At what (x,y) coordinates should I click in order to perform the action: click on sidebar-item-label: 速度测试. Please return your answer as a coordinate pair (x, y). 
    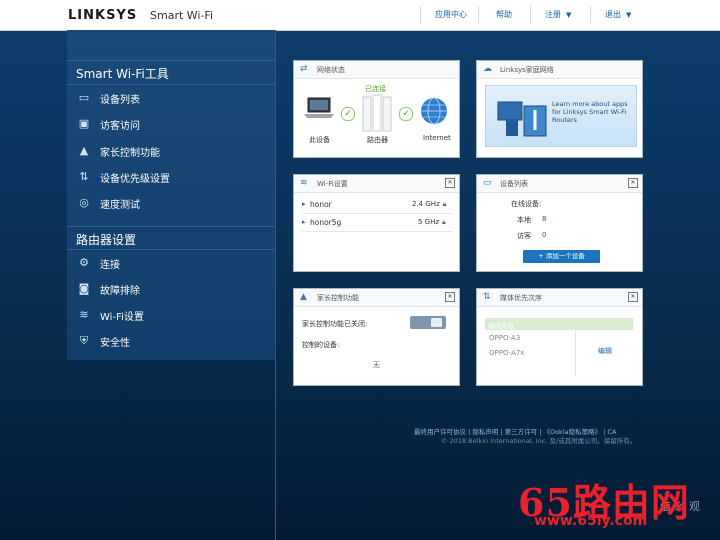
    Looking at the image, I should click on (120, 205).